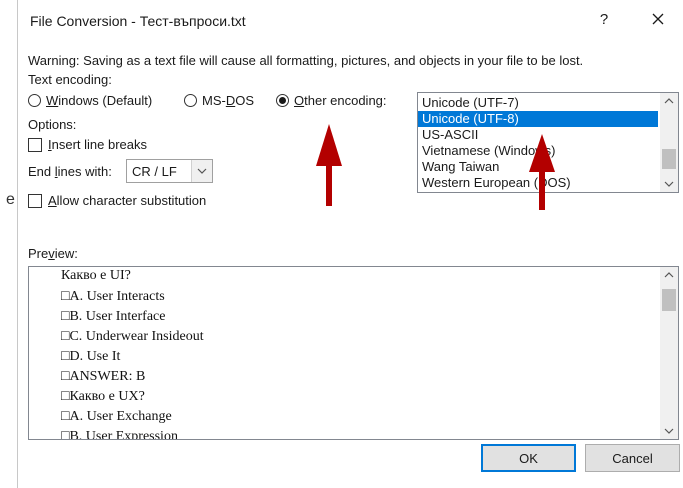  Describe the element at coordinates (538, 119) in the screenshot. I see `encoding-option-selected: Unicode (UTF-8)` at that location.